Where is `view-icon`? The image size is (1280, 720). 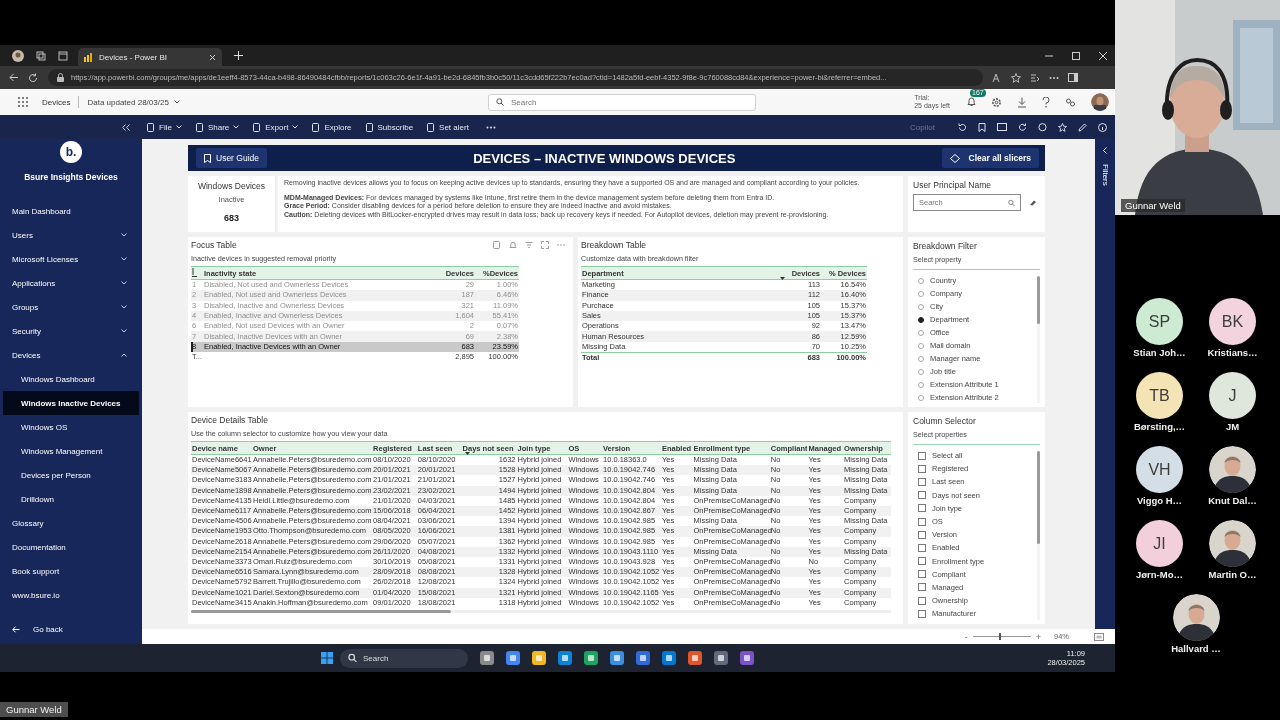
view-icon is located at coordinates (1002, 127).